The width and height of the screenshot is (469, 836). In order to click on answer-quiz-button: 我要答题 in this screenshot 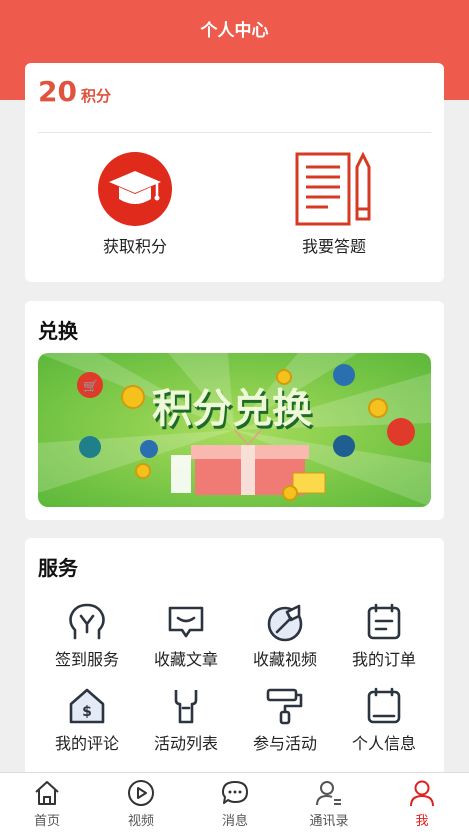, I will do `click(334, 204)`.